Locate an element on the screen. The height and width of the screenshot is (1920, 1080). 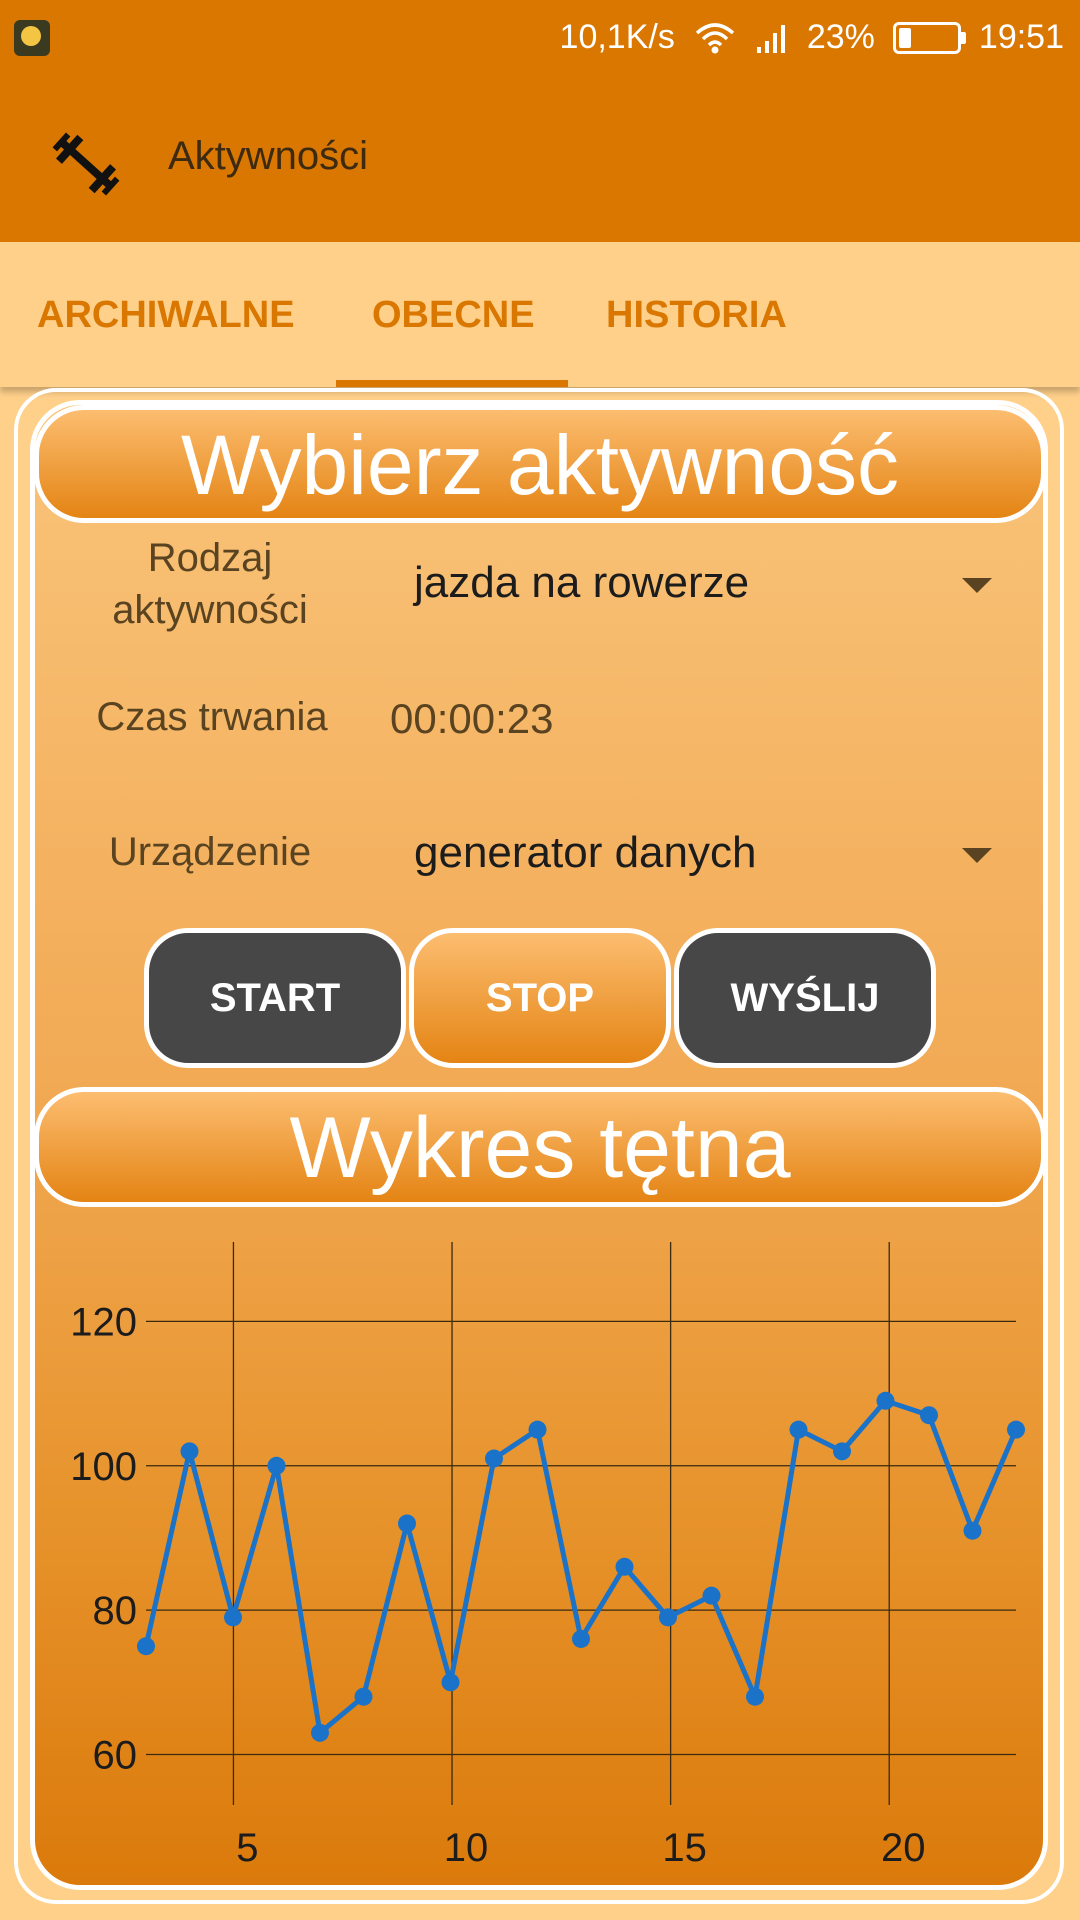
y-tick-label: 100 is located at coordinates (103, 1467).